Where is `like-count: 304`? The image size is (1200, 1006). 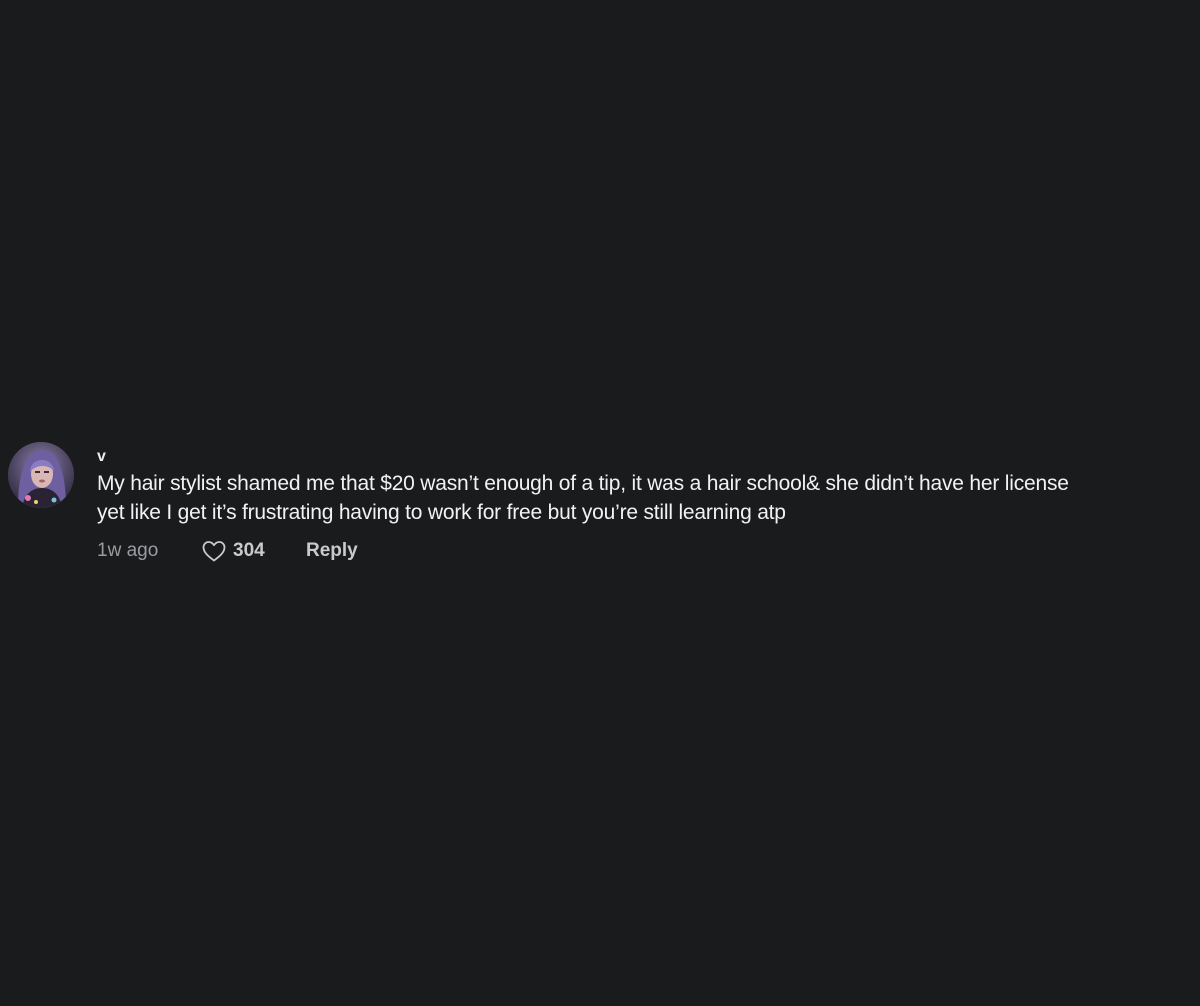 like-count: 304 is located at coordinates (249, 550).